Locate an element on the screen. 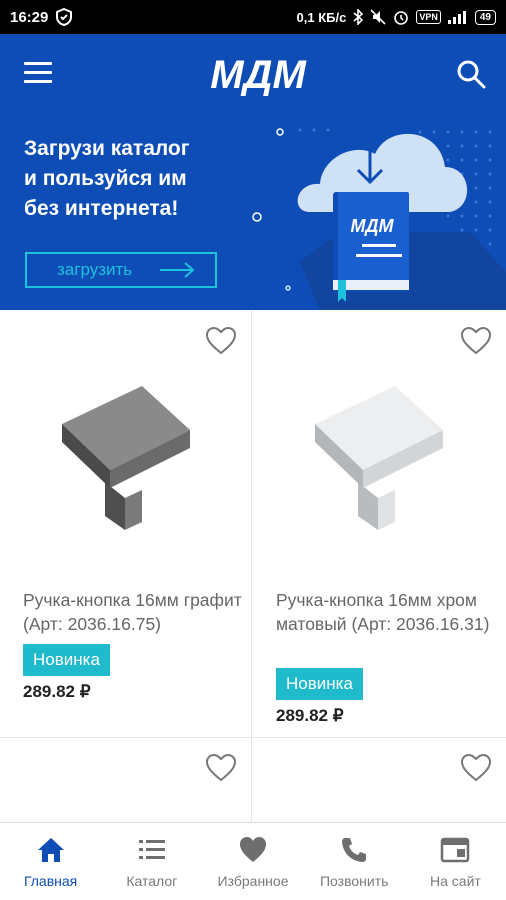 The width and height of the screenshot is (506, 900). logo-text: МДМ is located at coordinates (258, 74).